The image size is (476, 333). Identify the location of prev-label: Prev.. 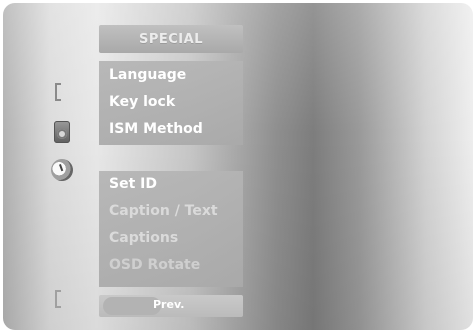
(169, 304).